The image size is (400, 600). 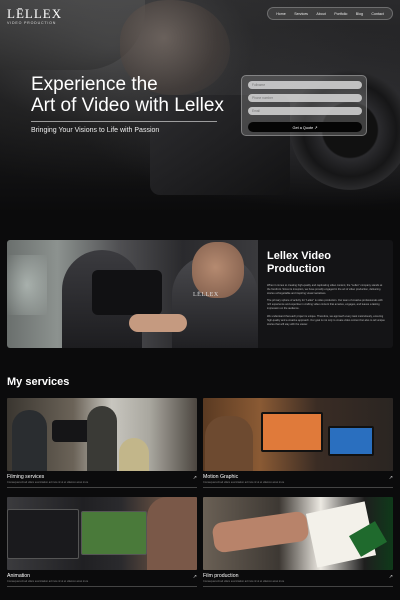 I want to click on service-name: Film production, so click(x=221, y=576).